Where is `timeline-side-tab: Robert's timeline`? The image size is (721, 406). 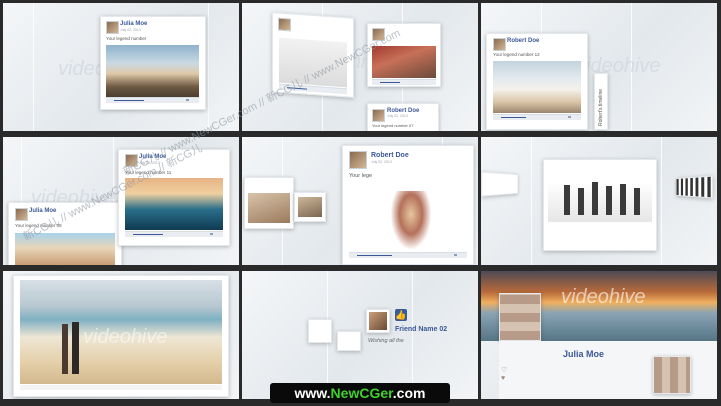
timeline-side-tab: Robert's timeline is located at coordinates (601, 101).